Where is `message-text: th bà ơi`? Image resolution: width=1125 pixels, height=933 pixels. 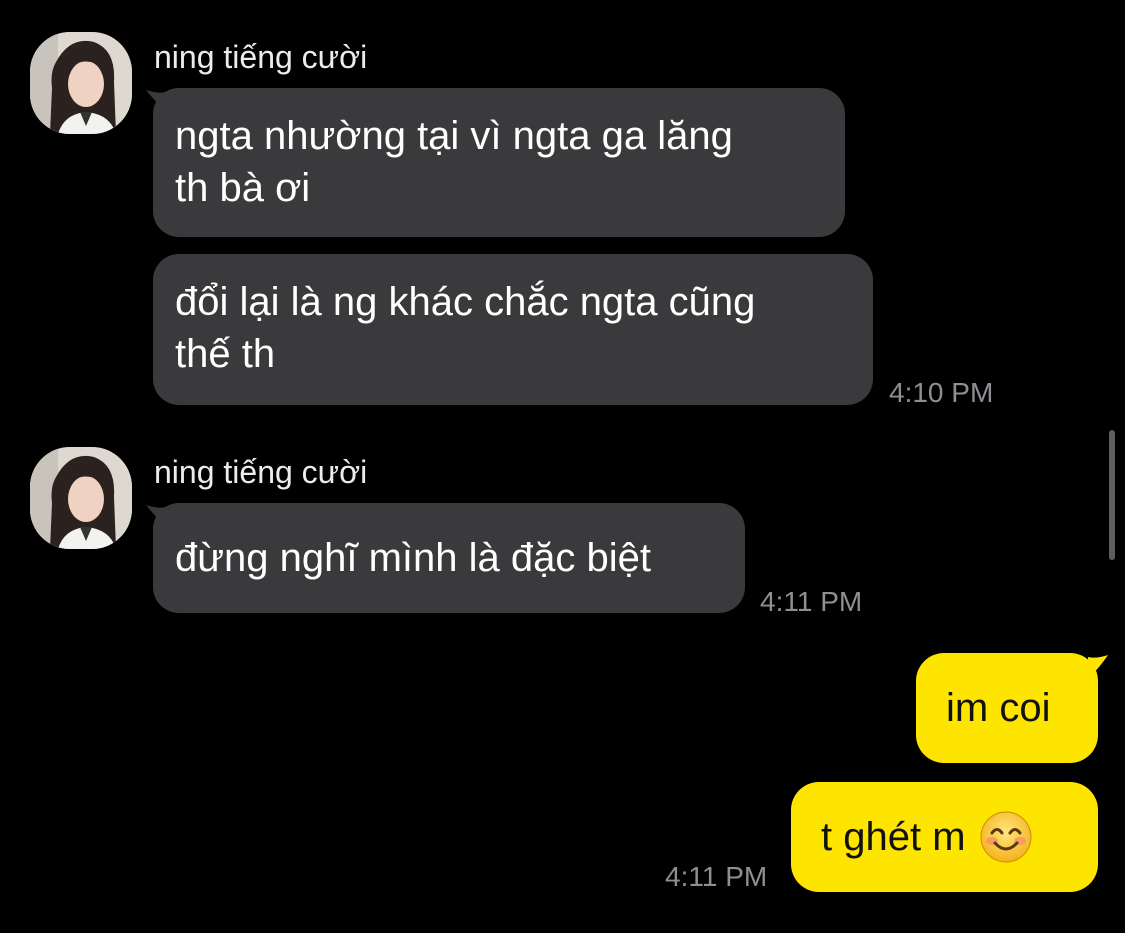
message-text: th bà ơi is located at coordinates (243, 188).